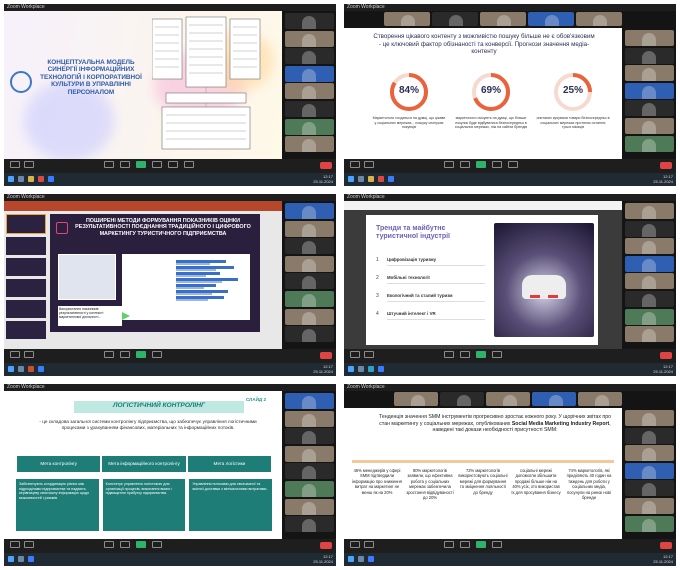 The image size is (680, 570). What do you see at coordinates (173, 164) in the screenshot?
I see `apps-icon` at bounding box center [173, 164].